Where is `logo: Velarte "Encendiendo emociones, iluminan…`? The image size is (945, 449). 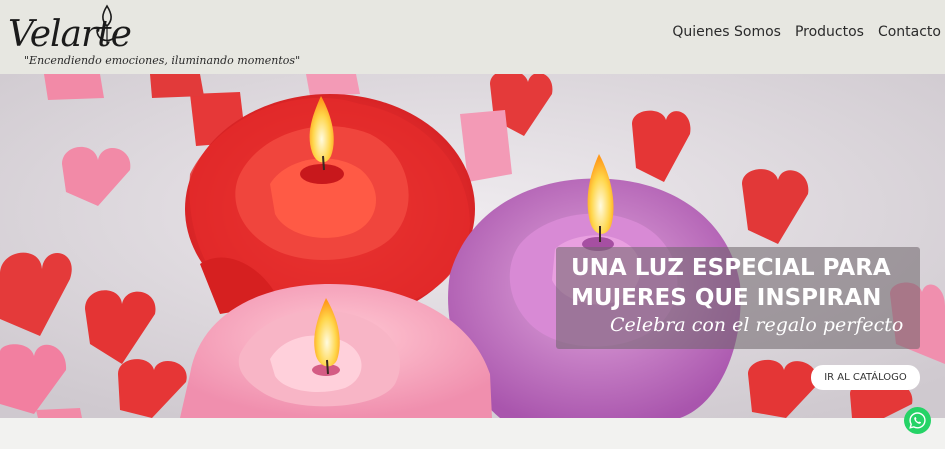 logo: Velarte "Encendiendo emociones, iluminan… is located at coordinates (153, 37).